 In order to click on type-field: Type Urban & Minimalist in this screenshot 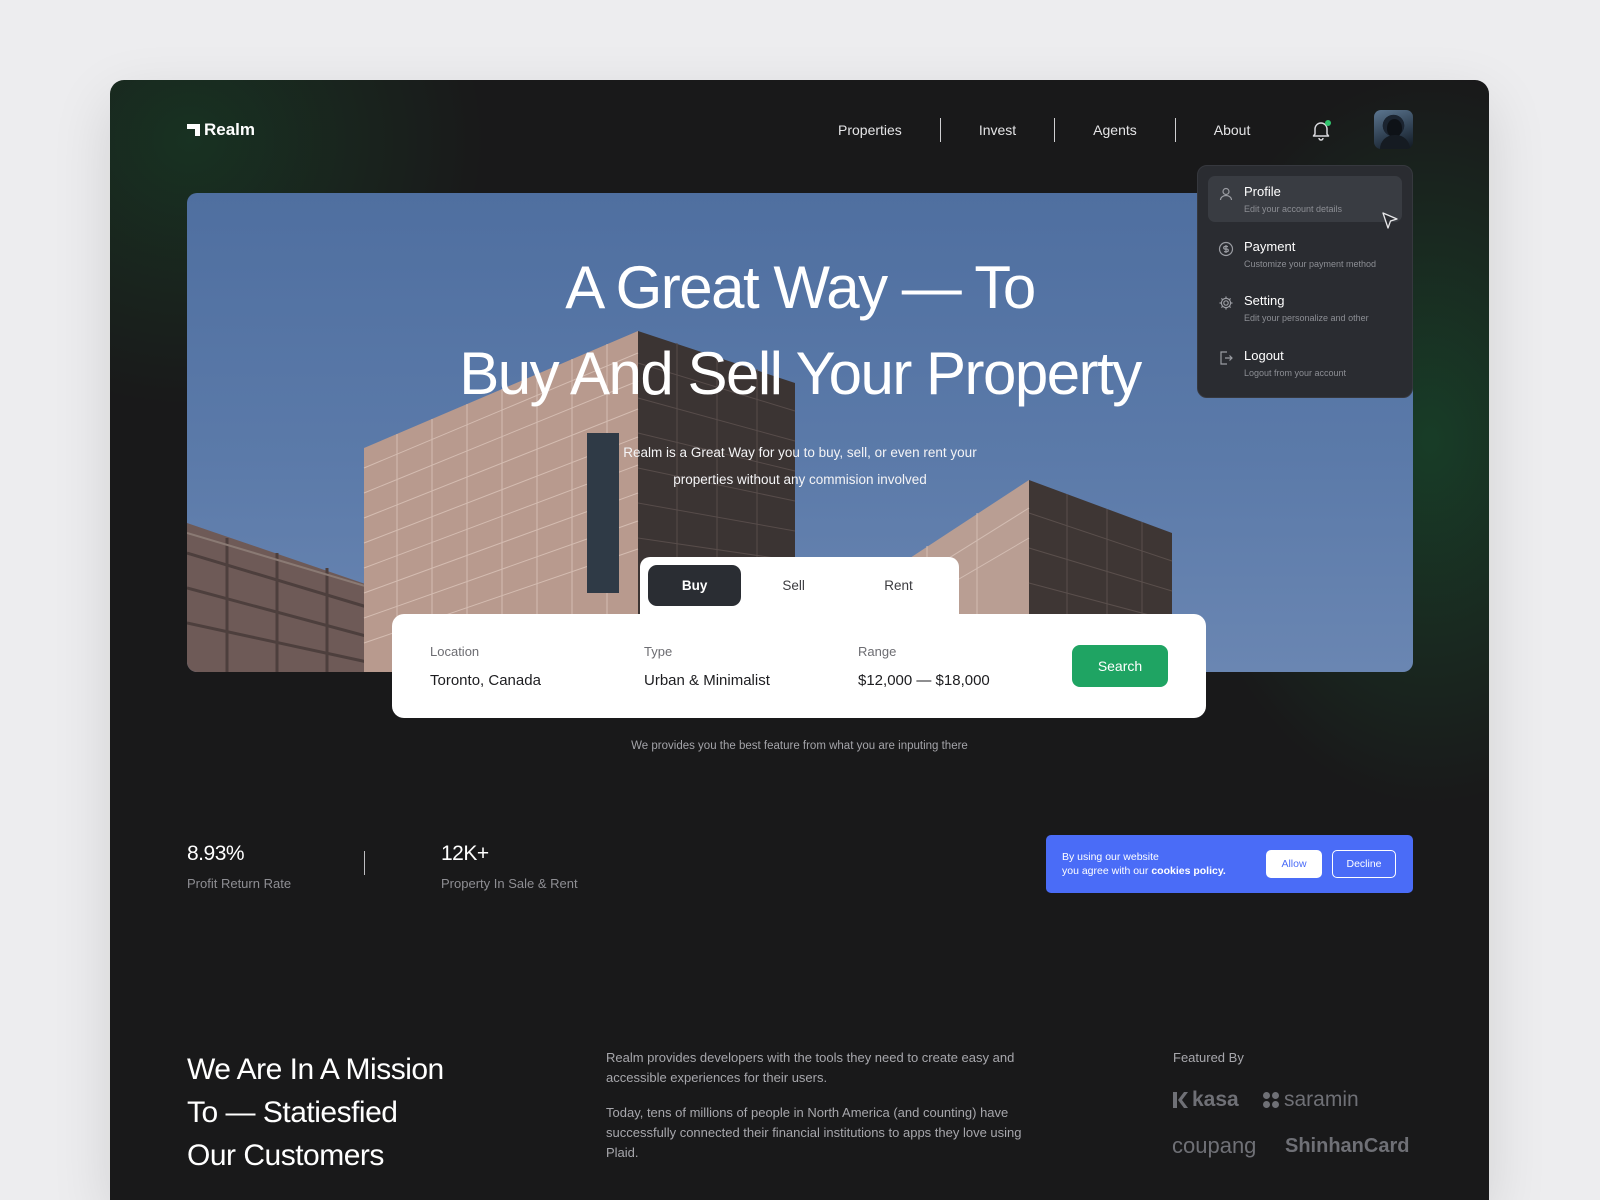, I will do `click(707, 666)`.